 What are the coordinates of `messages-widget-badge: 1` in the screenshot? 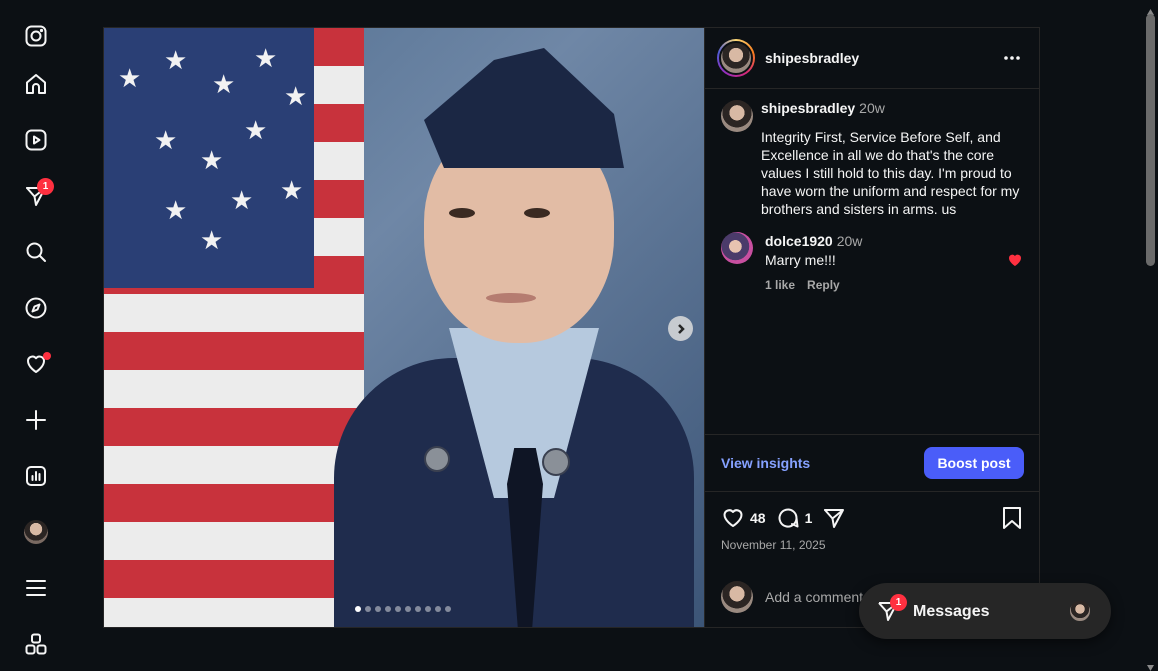 It's located at (898, 602).